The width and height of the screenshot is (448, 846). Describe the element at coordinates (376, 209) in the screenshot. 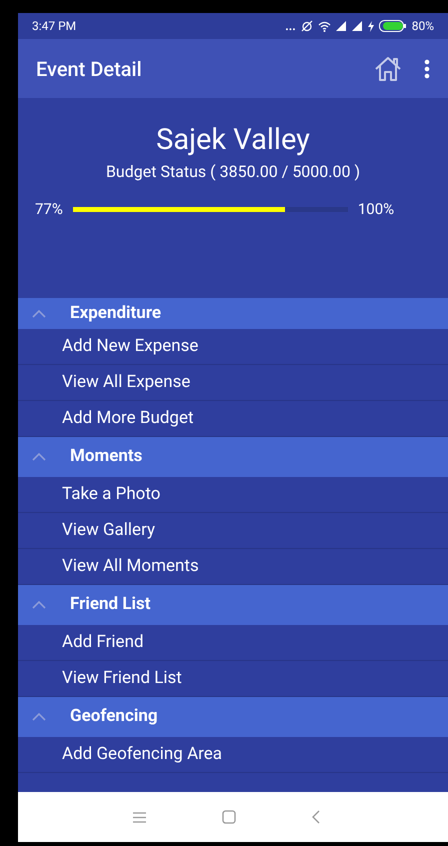

I see `progress-max: 100%` at that location.